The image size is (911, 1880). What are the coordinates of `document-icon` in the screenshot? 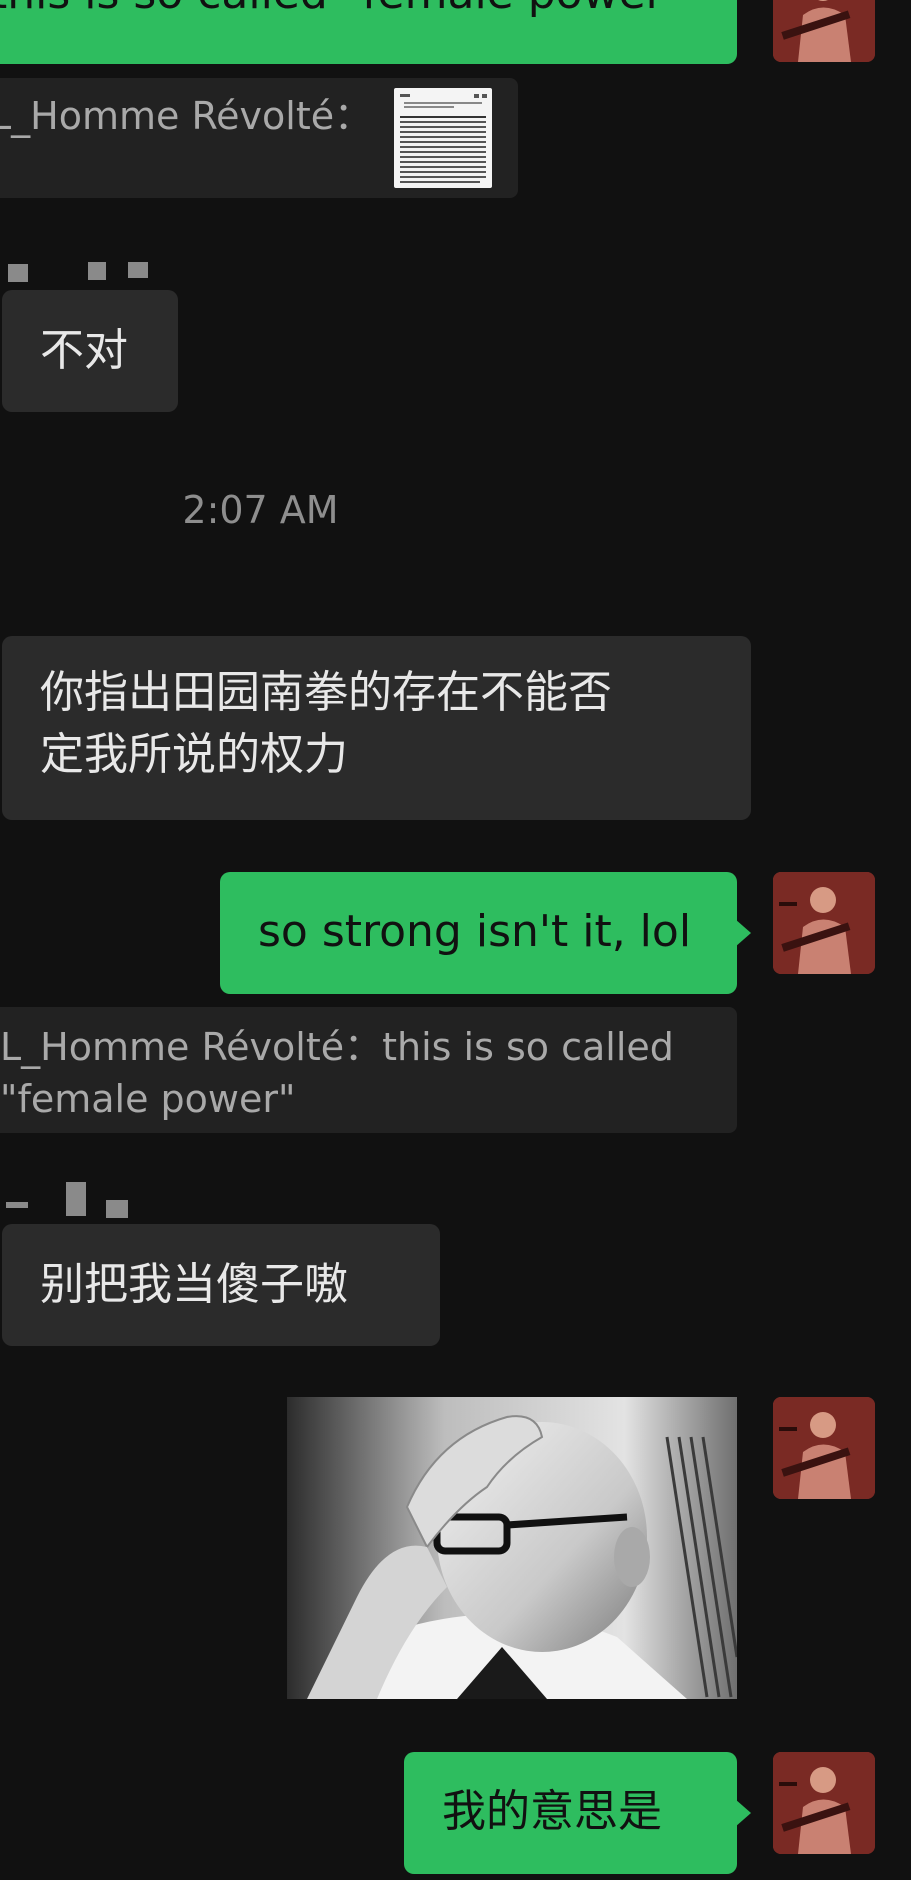 It's located at (443, 138).